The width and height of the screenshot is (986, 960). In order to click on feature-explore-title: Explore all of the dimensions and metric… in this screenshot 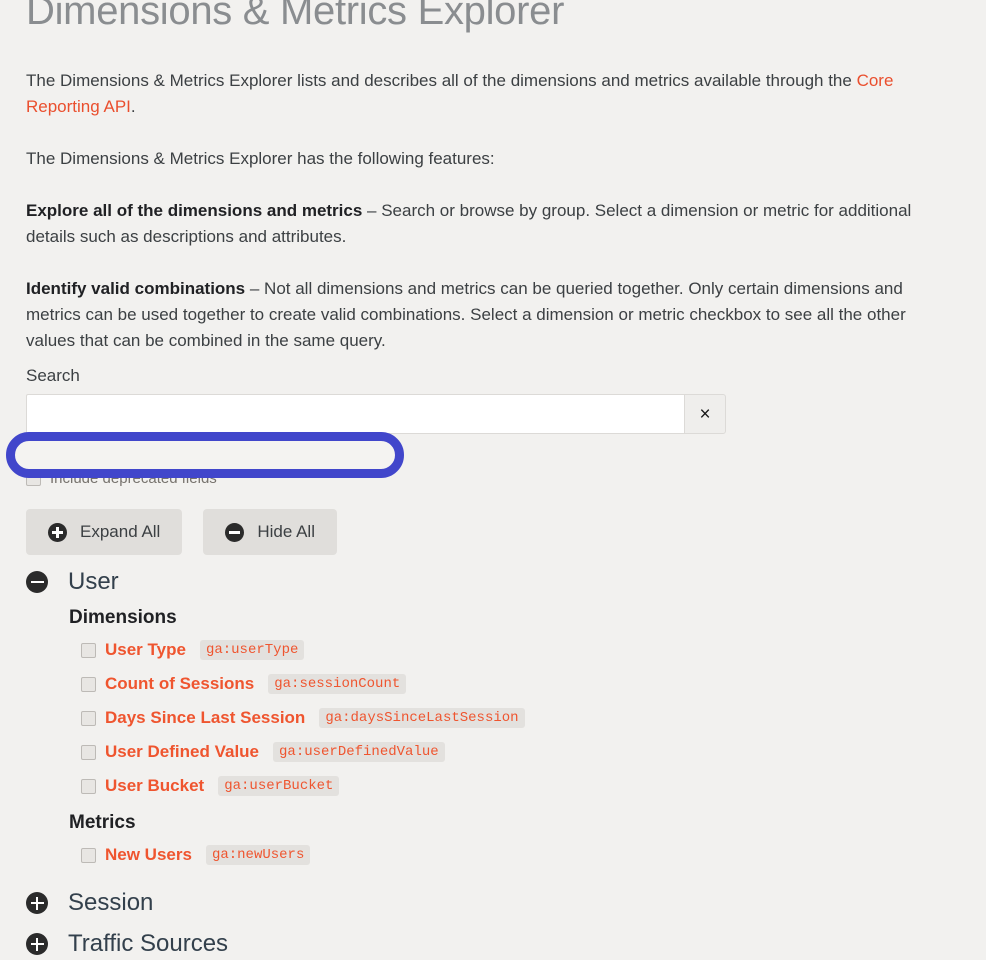, I will do `click(194, 210)`.